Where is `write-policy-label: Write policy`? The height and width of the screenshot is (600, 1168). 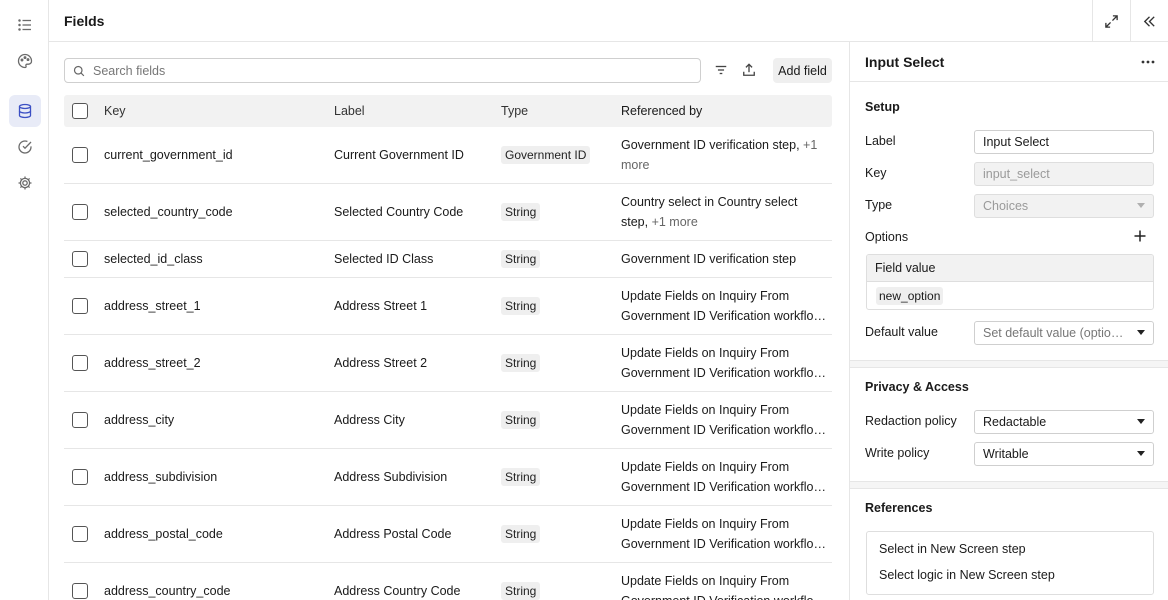 write-policy-label: Write policy is located at coordinates (897, 453).